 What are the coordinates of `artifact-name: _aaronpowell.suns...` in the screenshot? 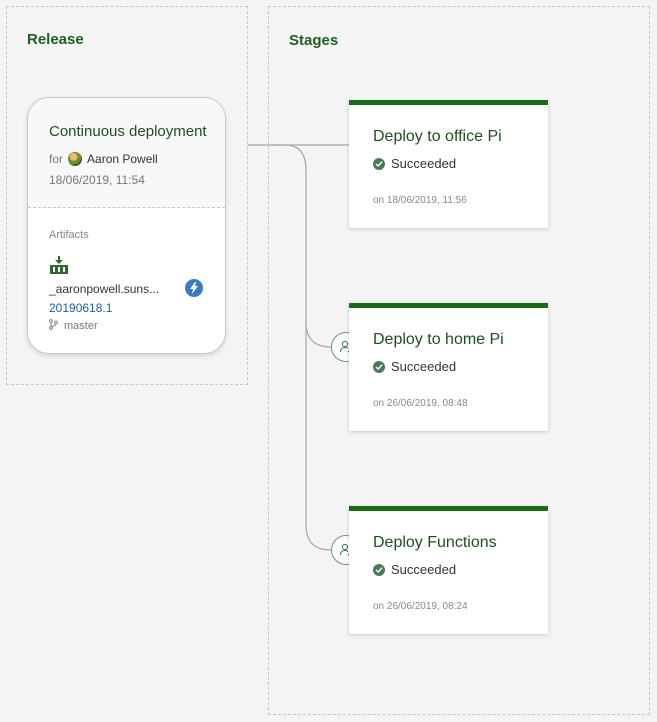 It's located at (104, 289).